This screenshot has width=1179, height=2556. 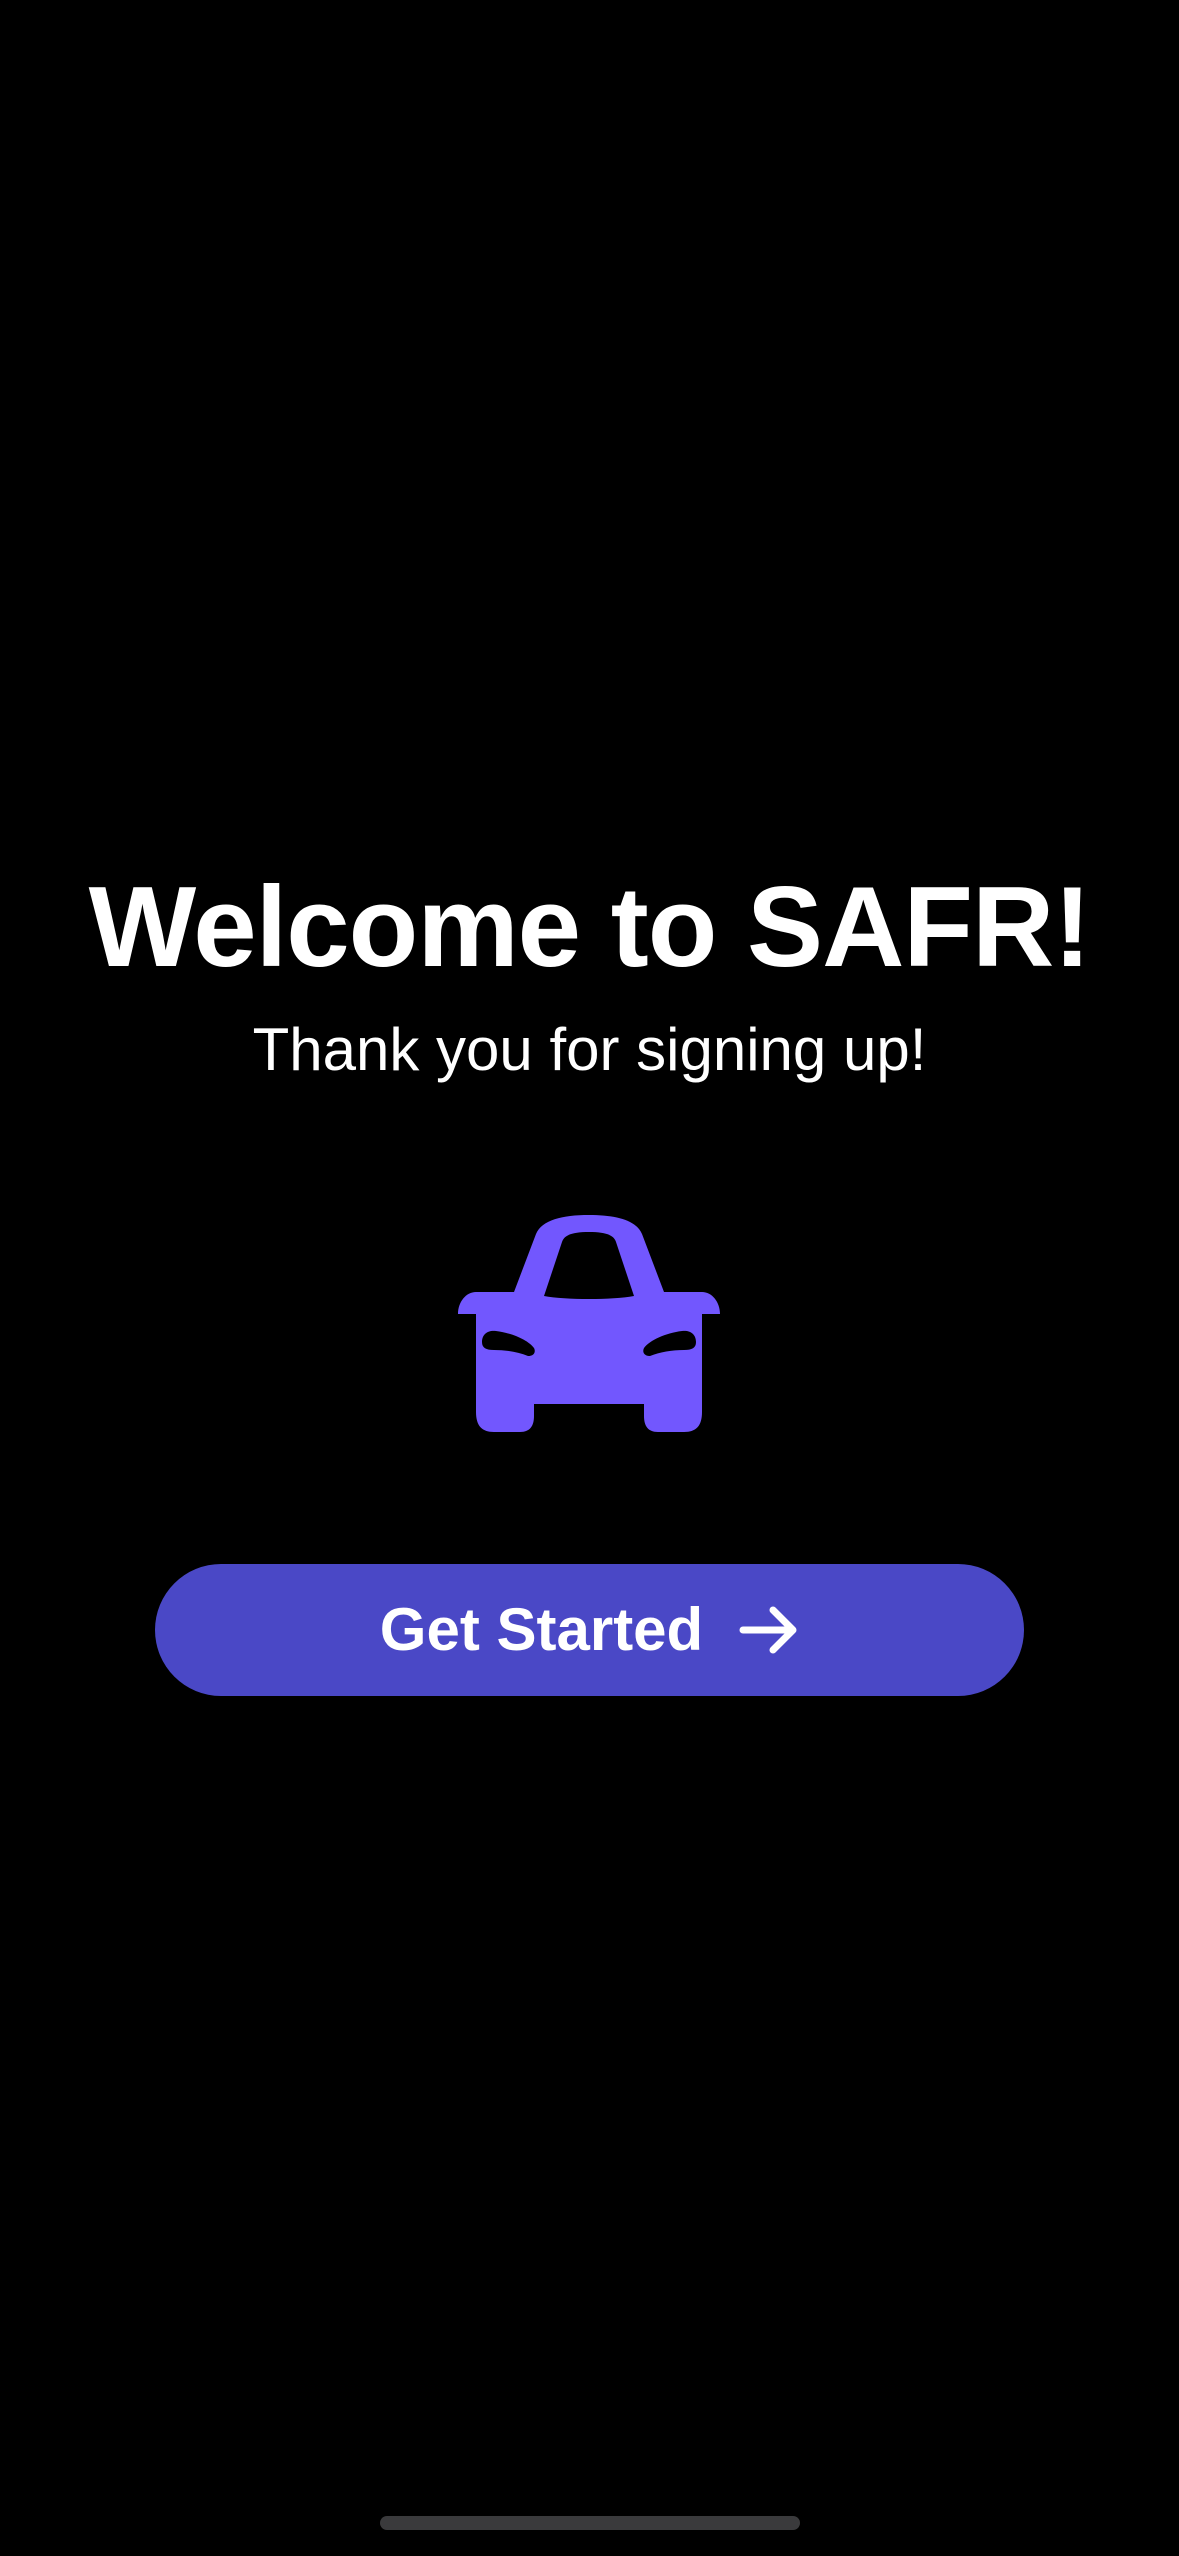 What do you see at coordinates (541, 1629) in the screenshot?
I see `get-started-label: Get Started` at bounding box center [541, 1629].